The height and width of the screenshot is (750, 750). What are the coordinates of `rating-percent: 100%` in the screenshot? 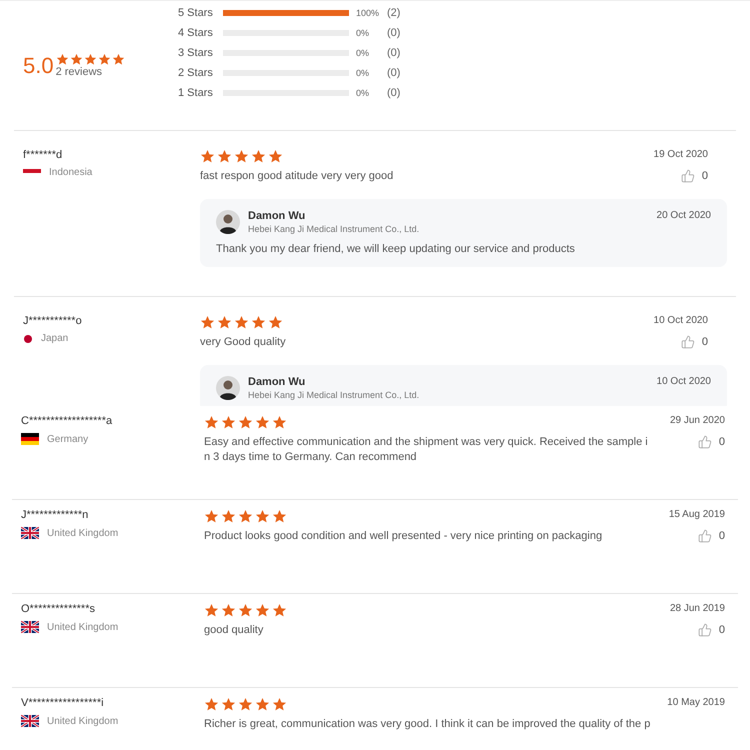 It's located at (368, 13).